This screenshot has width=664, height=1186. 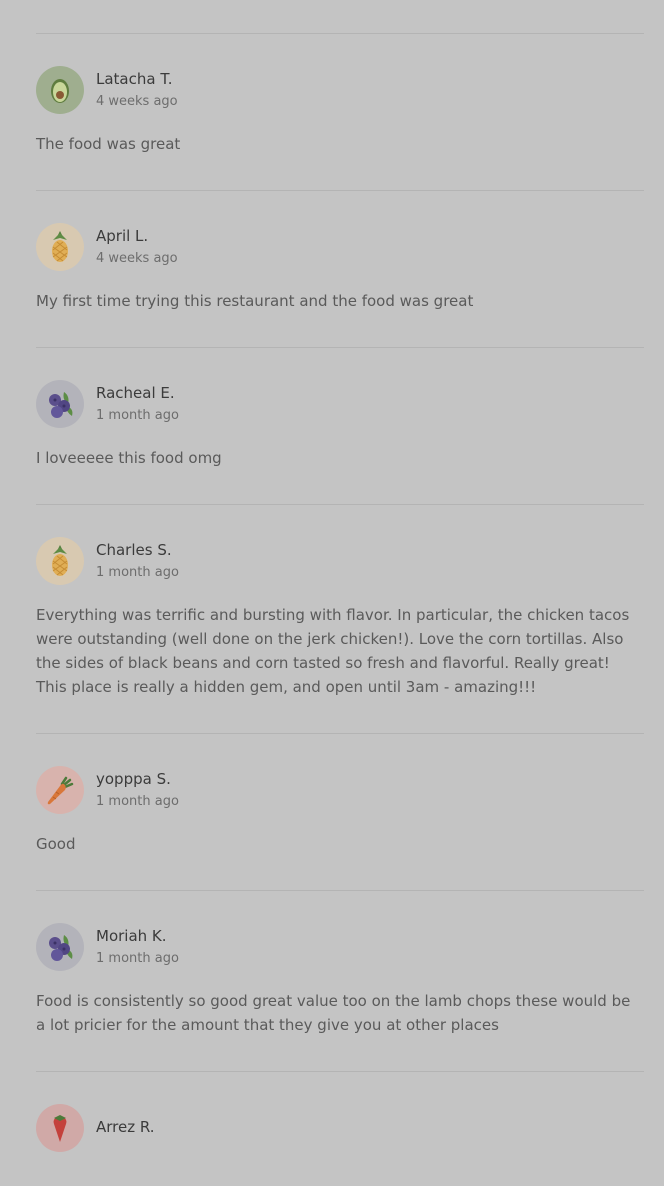 What do you see at coordinates (340, 404) in the screenshot?
I see `review-header: Racheal E. 1 month ago` at bounding box center [340, 404].